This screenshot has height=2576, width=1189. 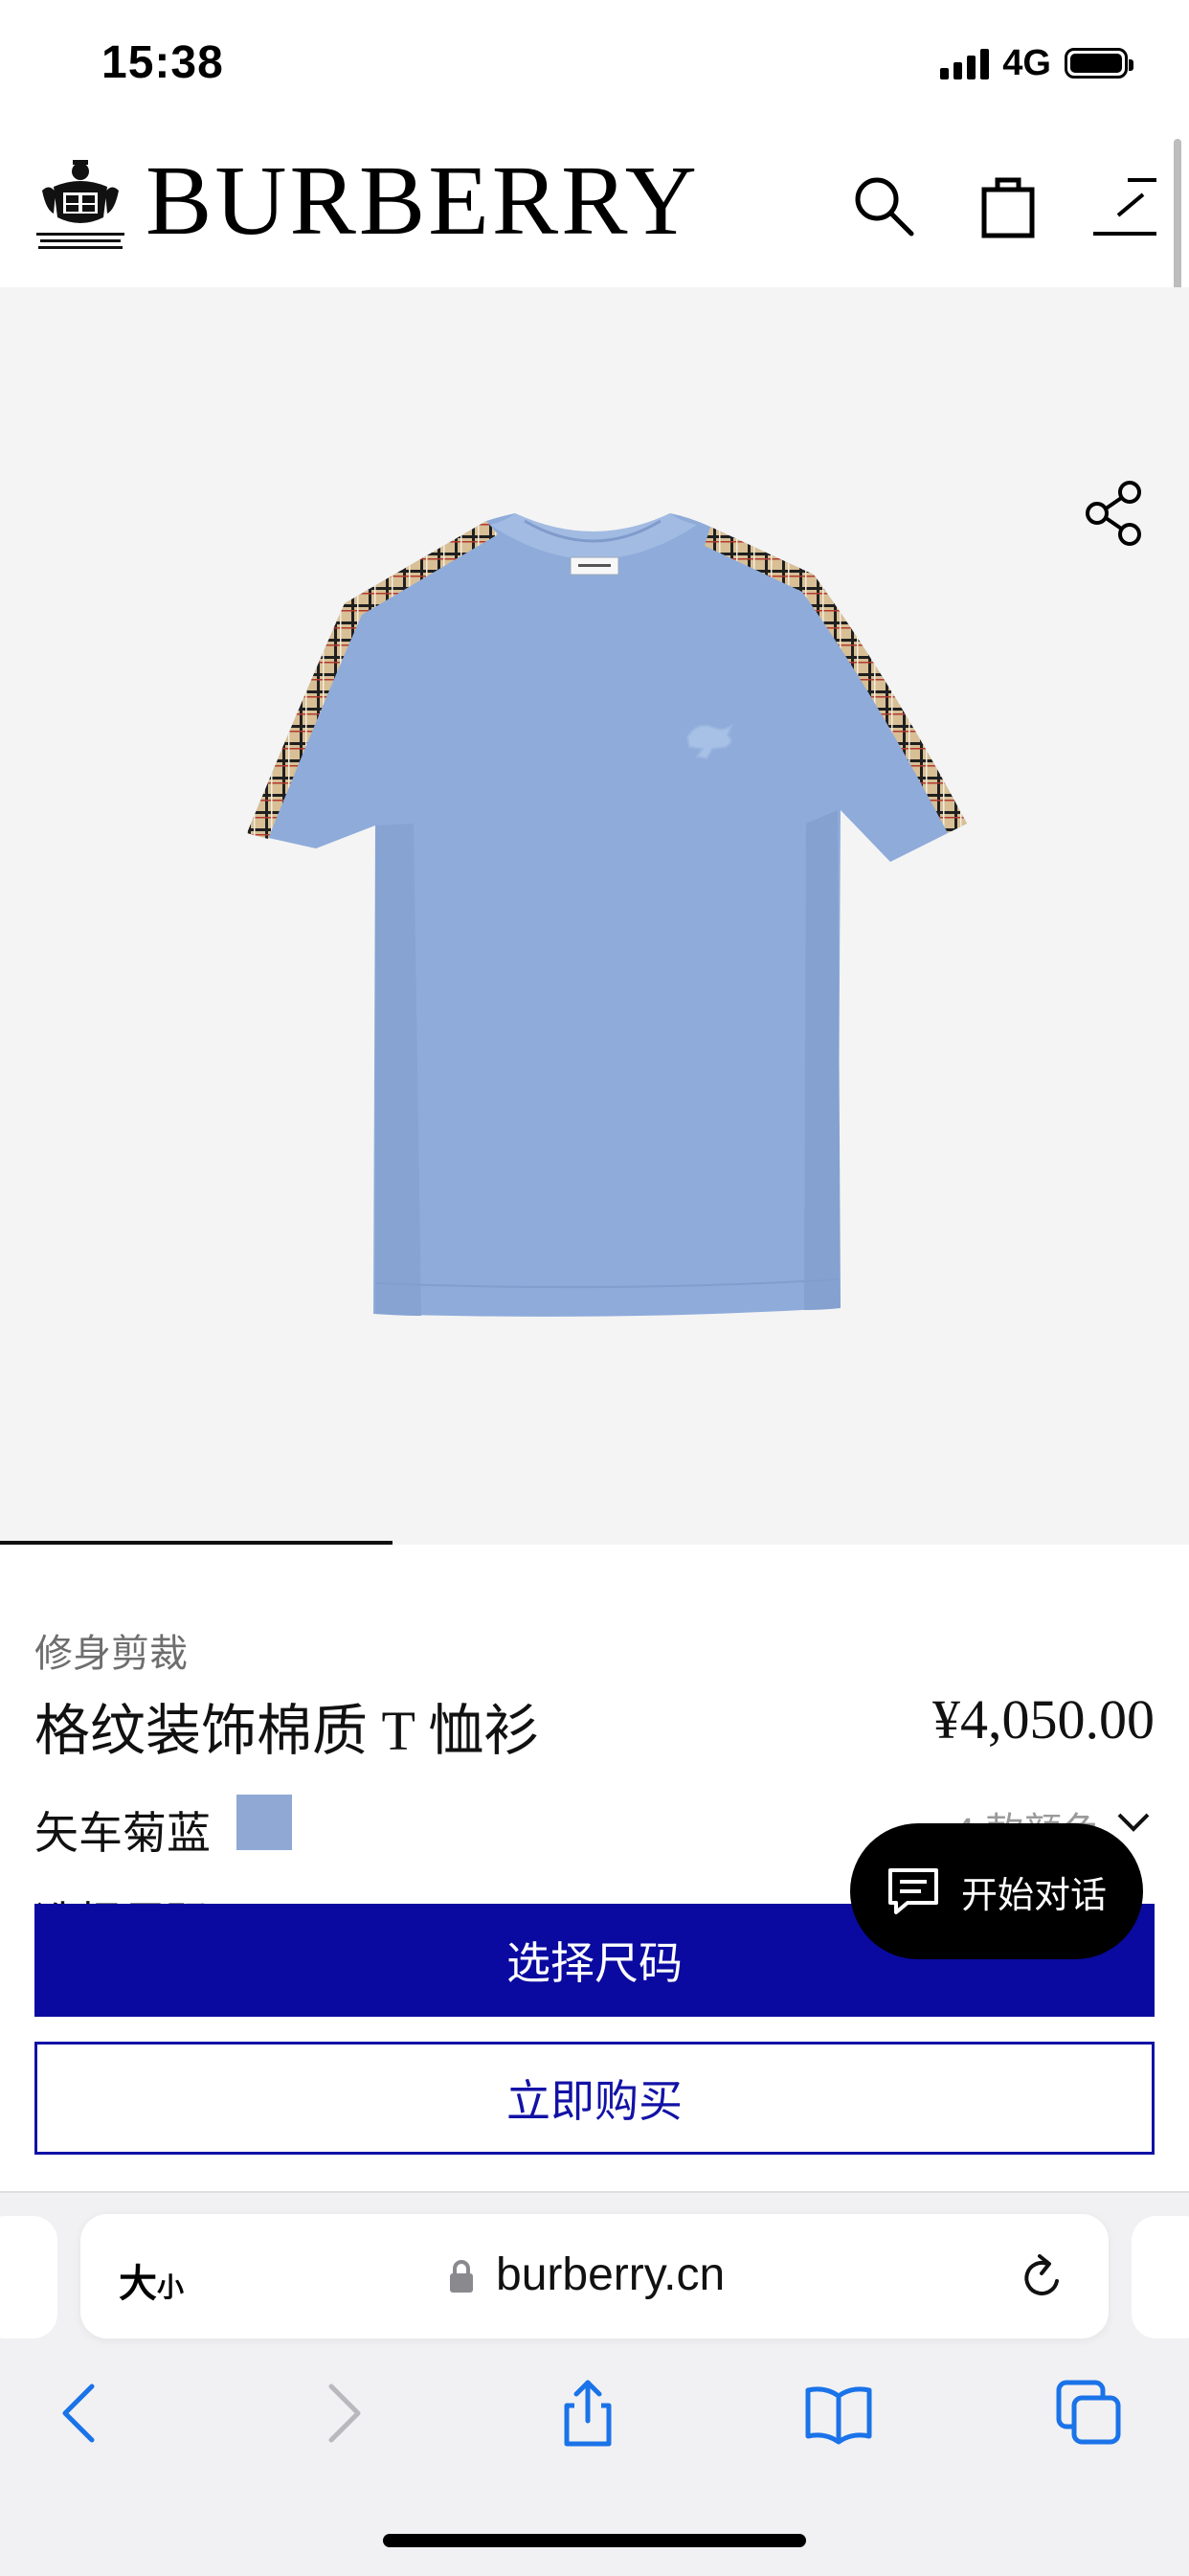 What do you see at coordinates (171, 2287) in the screenshot?
I see `text-size-small: 小` at bounding box center [171, 2287].